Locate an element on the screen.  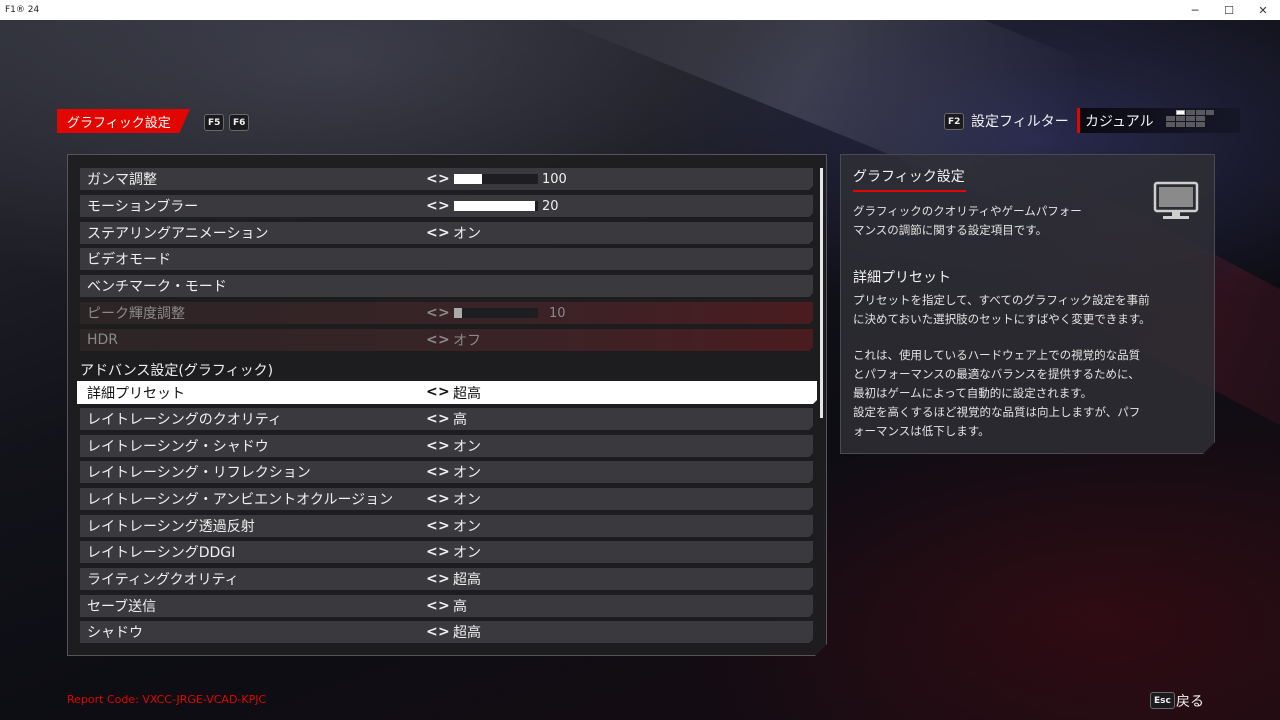
slider-fill is located at coordinates (494, 206).